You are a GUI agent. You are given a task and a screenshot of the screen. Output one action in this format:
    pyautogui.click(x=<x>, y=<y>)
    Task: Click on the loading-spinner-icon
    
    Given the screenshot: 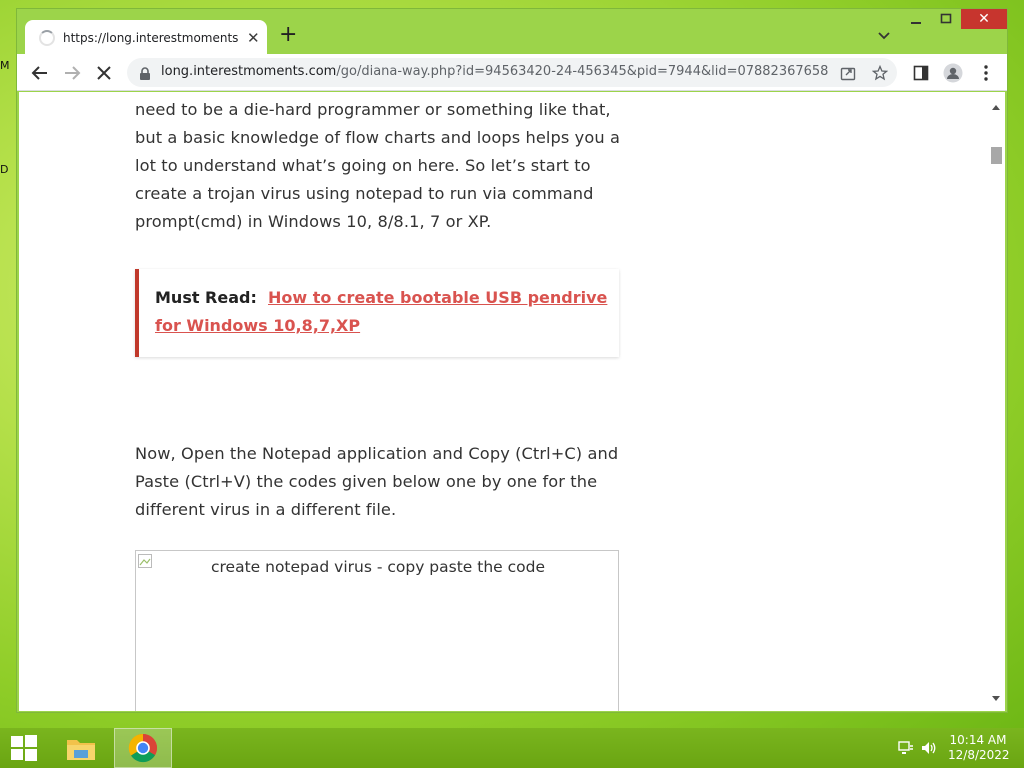 What is the action you would take?
    pyautogui.click(x=47, y=37)
    